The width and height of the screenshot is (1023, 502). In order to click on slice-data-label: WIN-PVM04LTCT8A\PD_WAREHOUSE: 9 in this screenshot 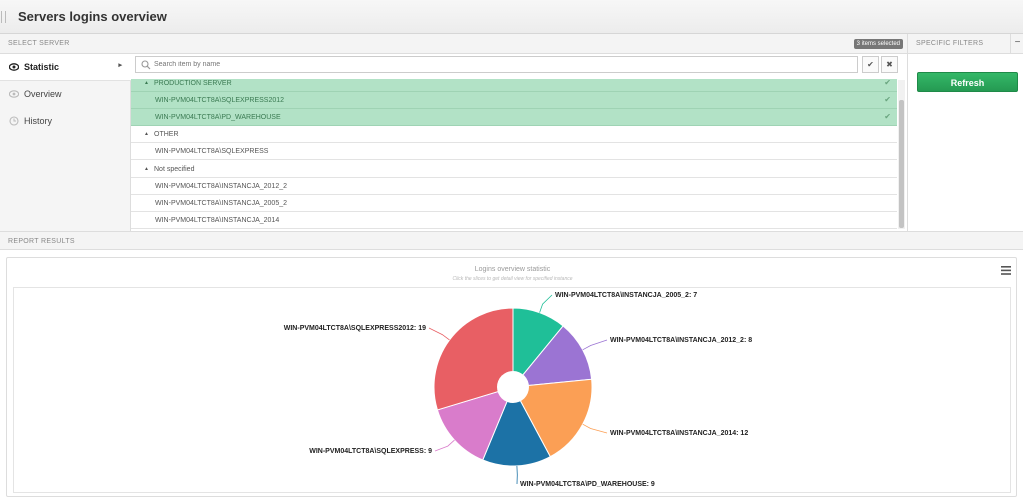, I will do `click(587, 484)`.